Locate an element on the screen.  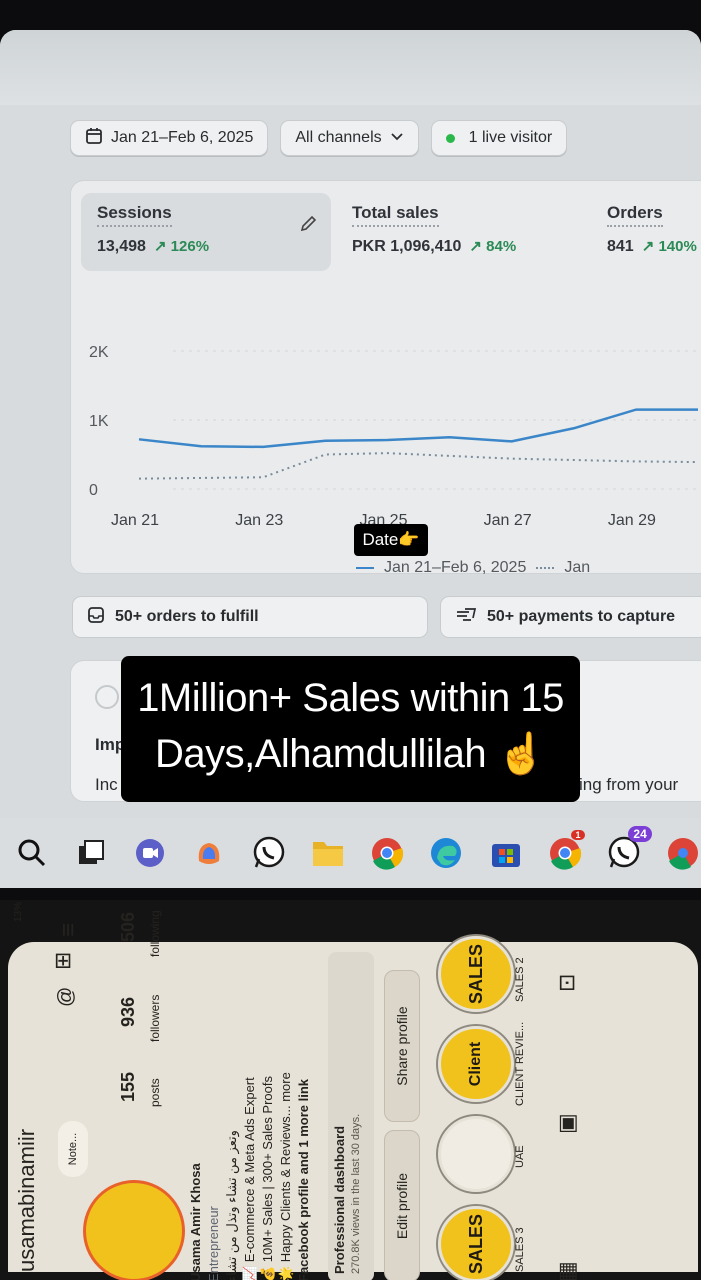
chrome-icon is located at coordinates (387, 853).